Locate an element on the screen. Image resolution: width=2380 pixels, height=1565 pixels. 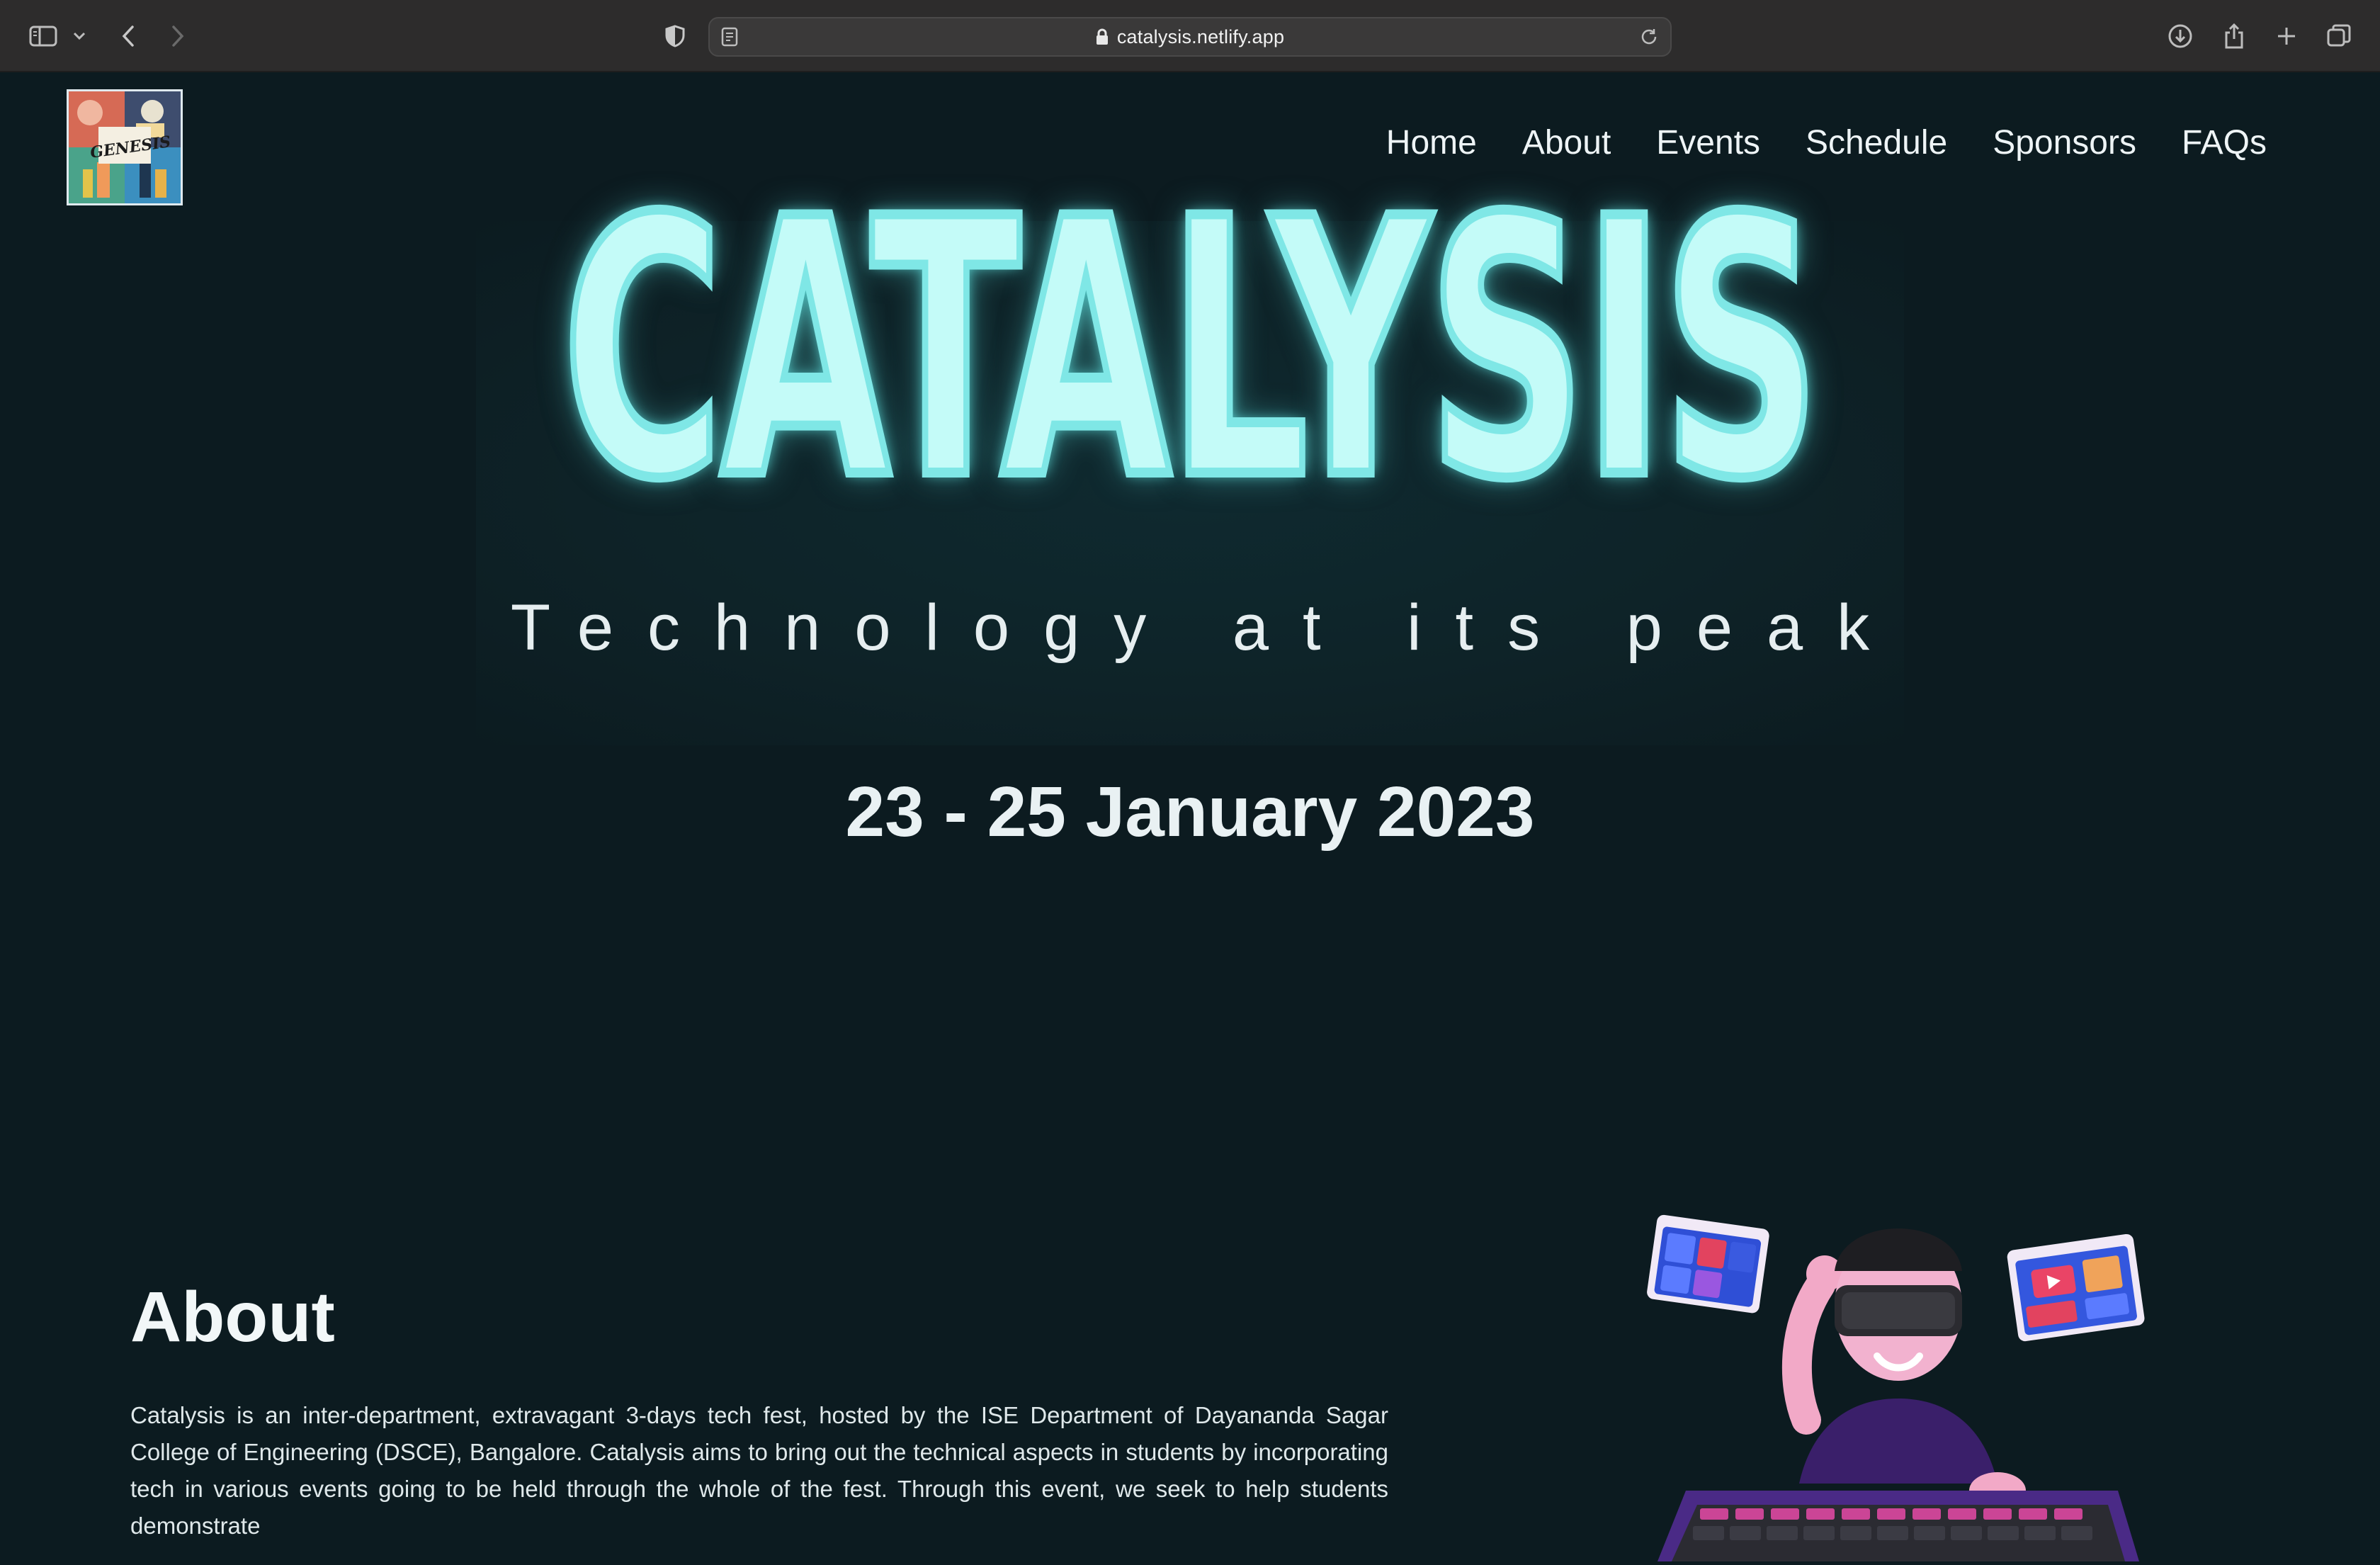
download-icon is located at coordinates (2180, 36).